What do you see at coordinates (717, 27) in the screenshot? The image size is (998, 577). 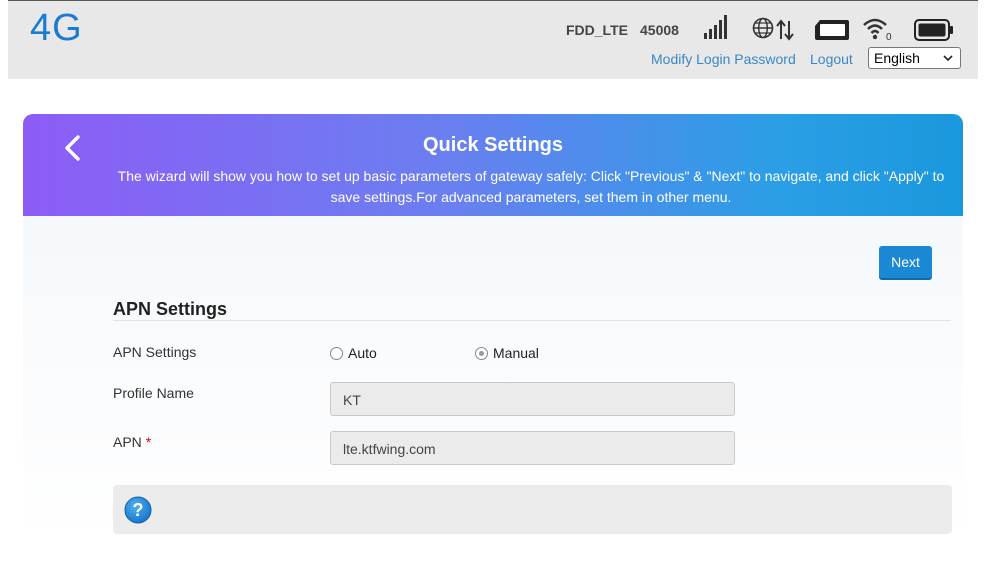 I see `signal-icon` at bounding box center [717, 27].